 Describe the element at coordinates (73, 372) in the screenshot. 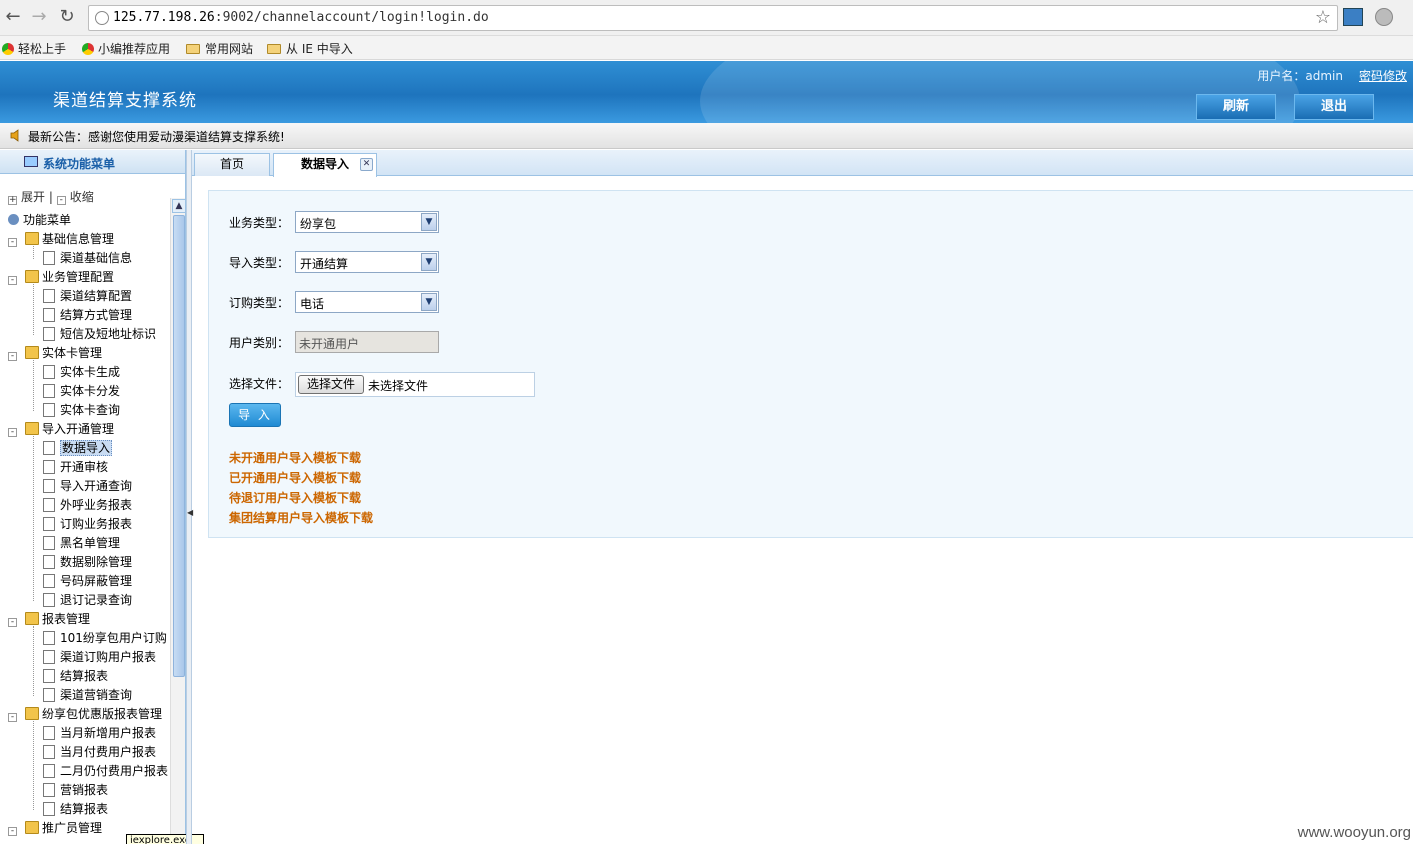

I see `tree-item: 实体卡生成` at that location.